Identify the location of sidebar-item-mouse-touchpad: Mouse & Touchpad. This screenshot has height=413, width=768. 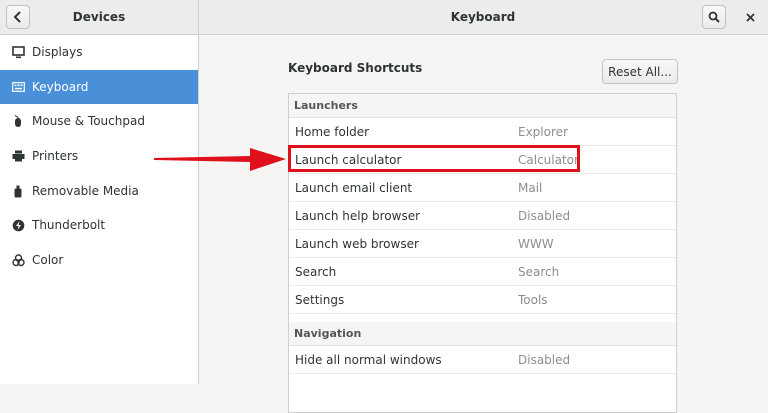
(99, 121).